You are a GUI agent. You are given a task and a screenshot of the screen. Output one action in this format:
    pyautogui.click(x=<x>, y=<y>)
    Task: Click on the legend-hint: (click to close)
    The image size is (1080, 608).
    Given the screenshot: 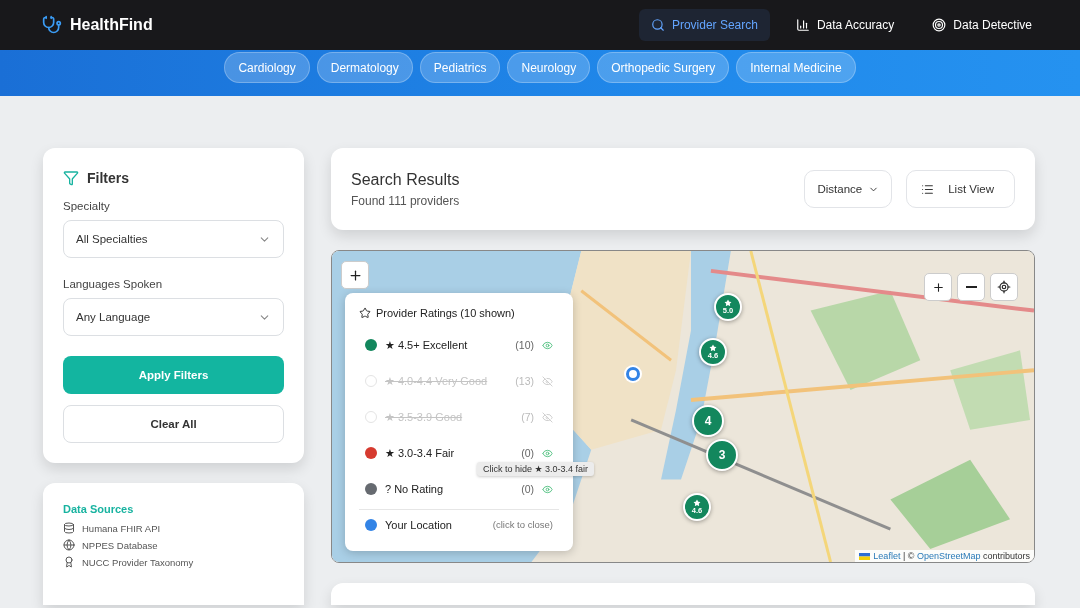 What is the action you would take?
    pyautogui.click(x=522, y=524)
    